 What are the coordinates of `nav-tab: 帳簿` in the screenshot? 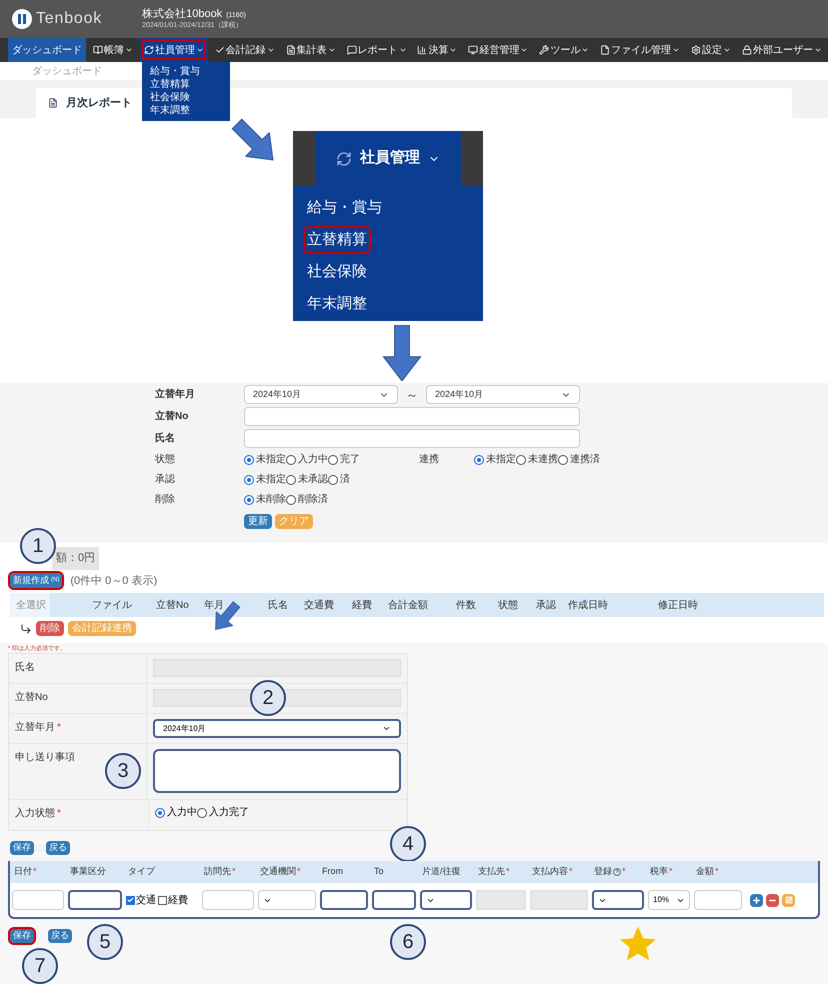 It's located at (112, 50).